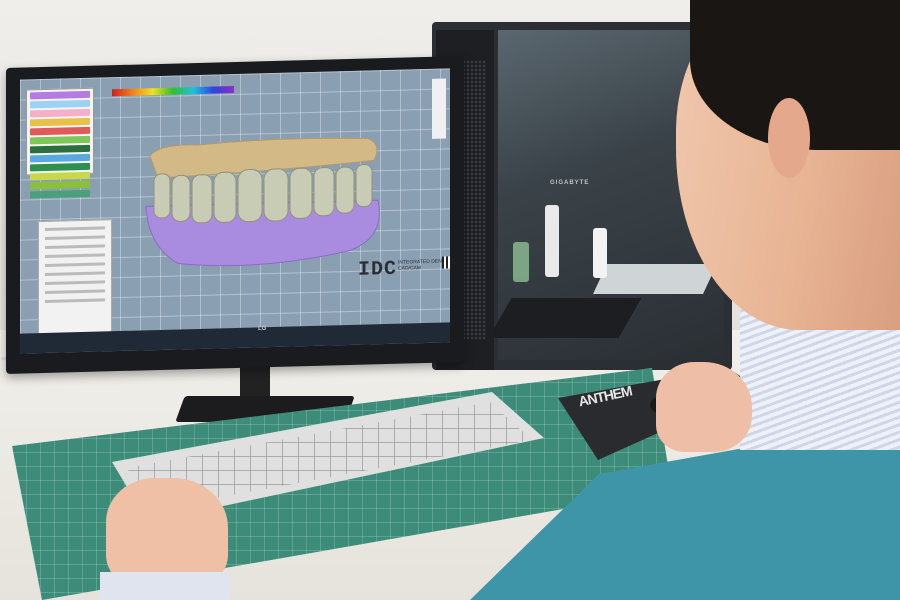  Describe the element at coordinates (789, 138) in the screenshot. I see `person-ear` at that location.